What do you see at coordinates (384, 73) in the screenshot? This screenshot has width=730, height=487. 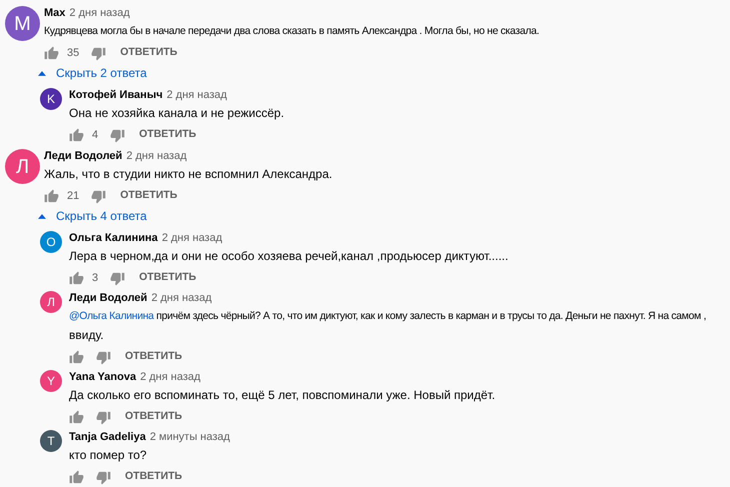 I see `replies-toggle: Скрыть 2 ответа` at bounding box center [384, 73].